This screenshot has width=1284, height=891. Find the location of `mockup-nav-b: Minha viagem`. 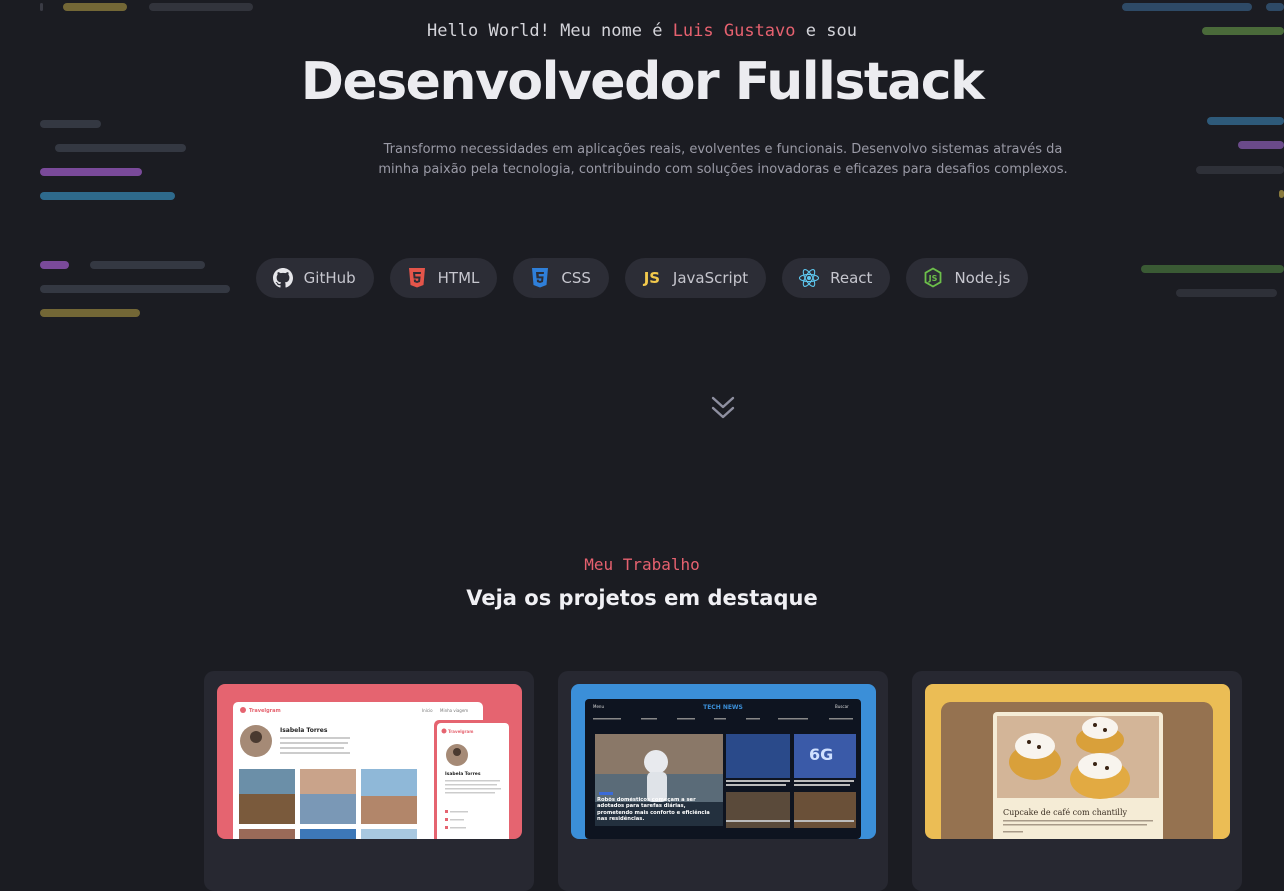

mockup-nav-b: Minha viagem is located at coordinates (454, 710).